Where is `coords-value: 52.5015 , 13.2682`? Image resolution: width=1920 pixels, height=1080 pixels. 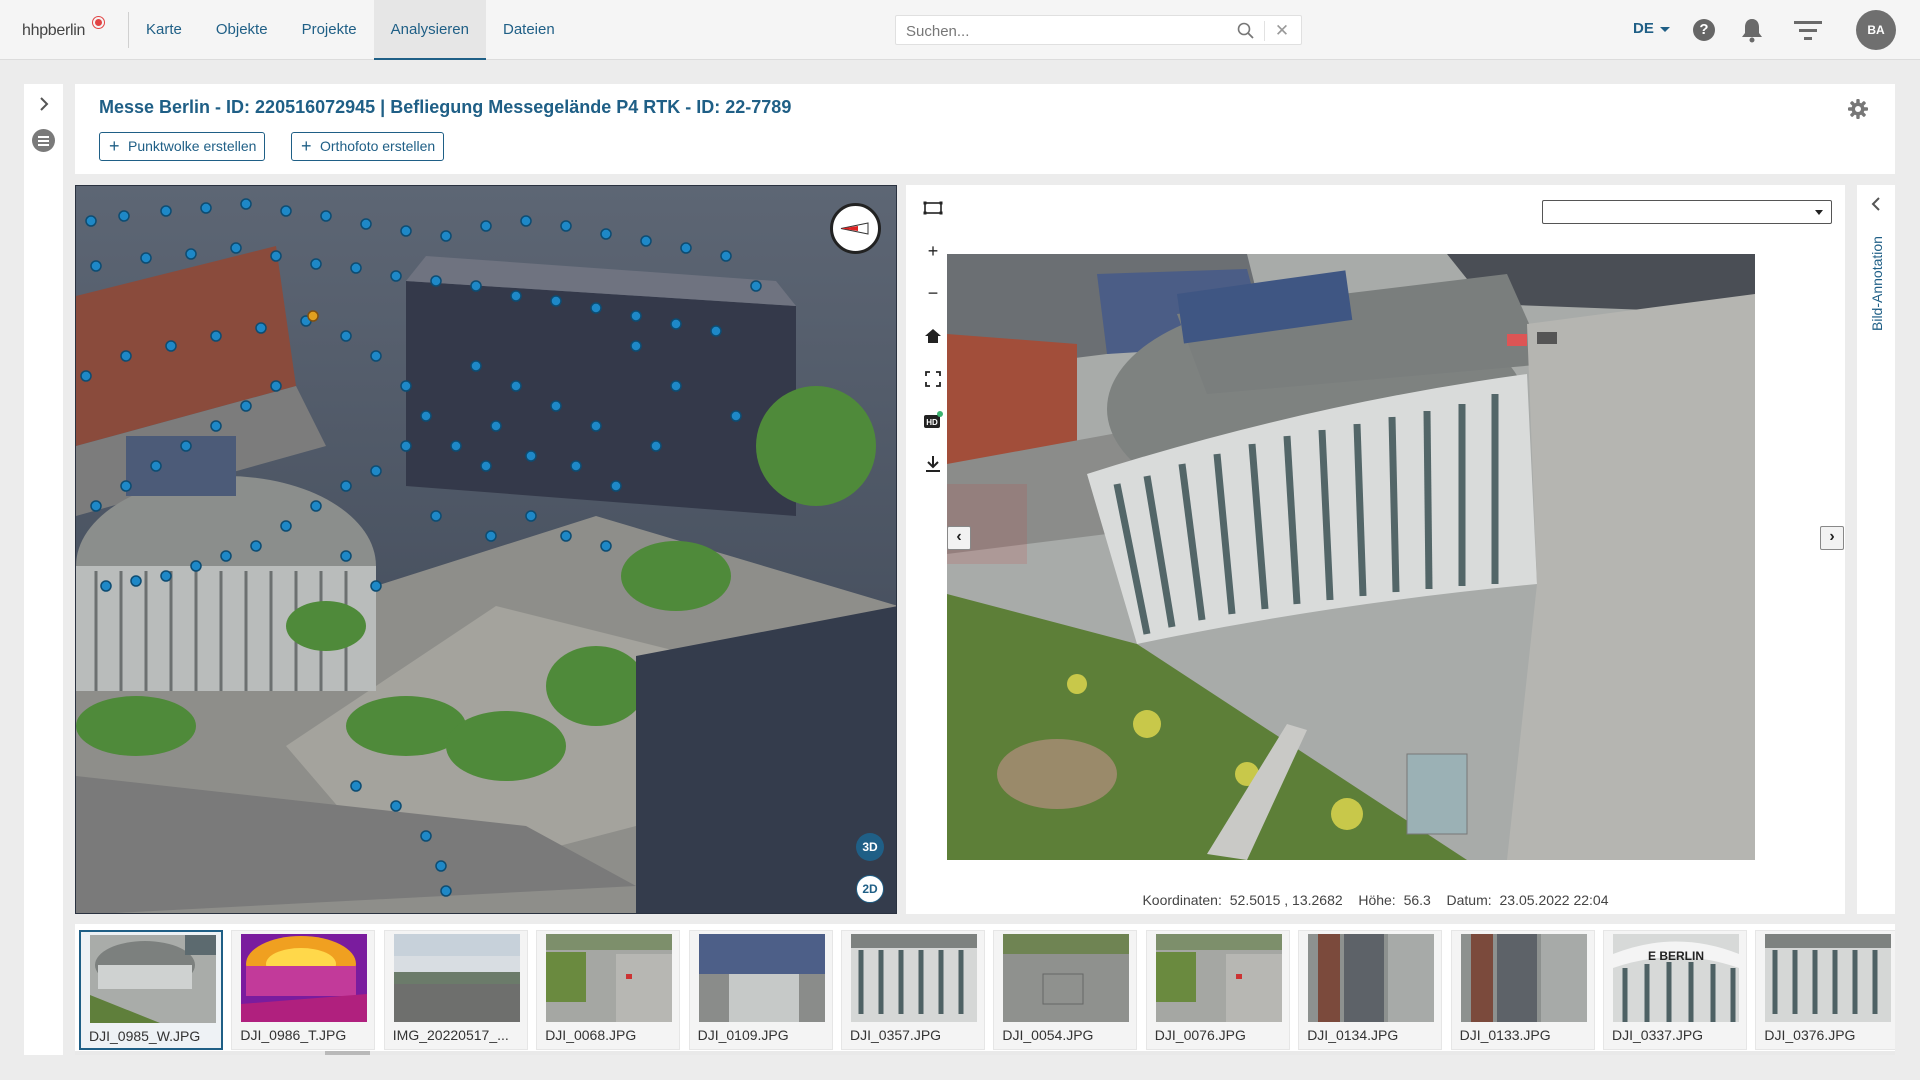 coords-value: 52.5015 , 13.2682 is located at coordinates (1286, 900).